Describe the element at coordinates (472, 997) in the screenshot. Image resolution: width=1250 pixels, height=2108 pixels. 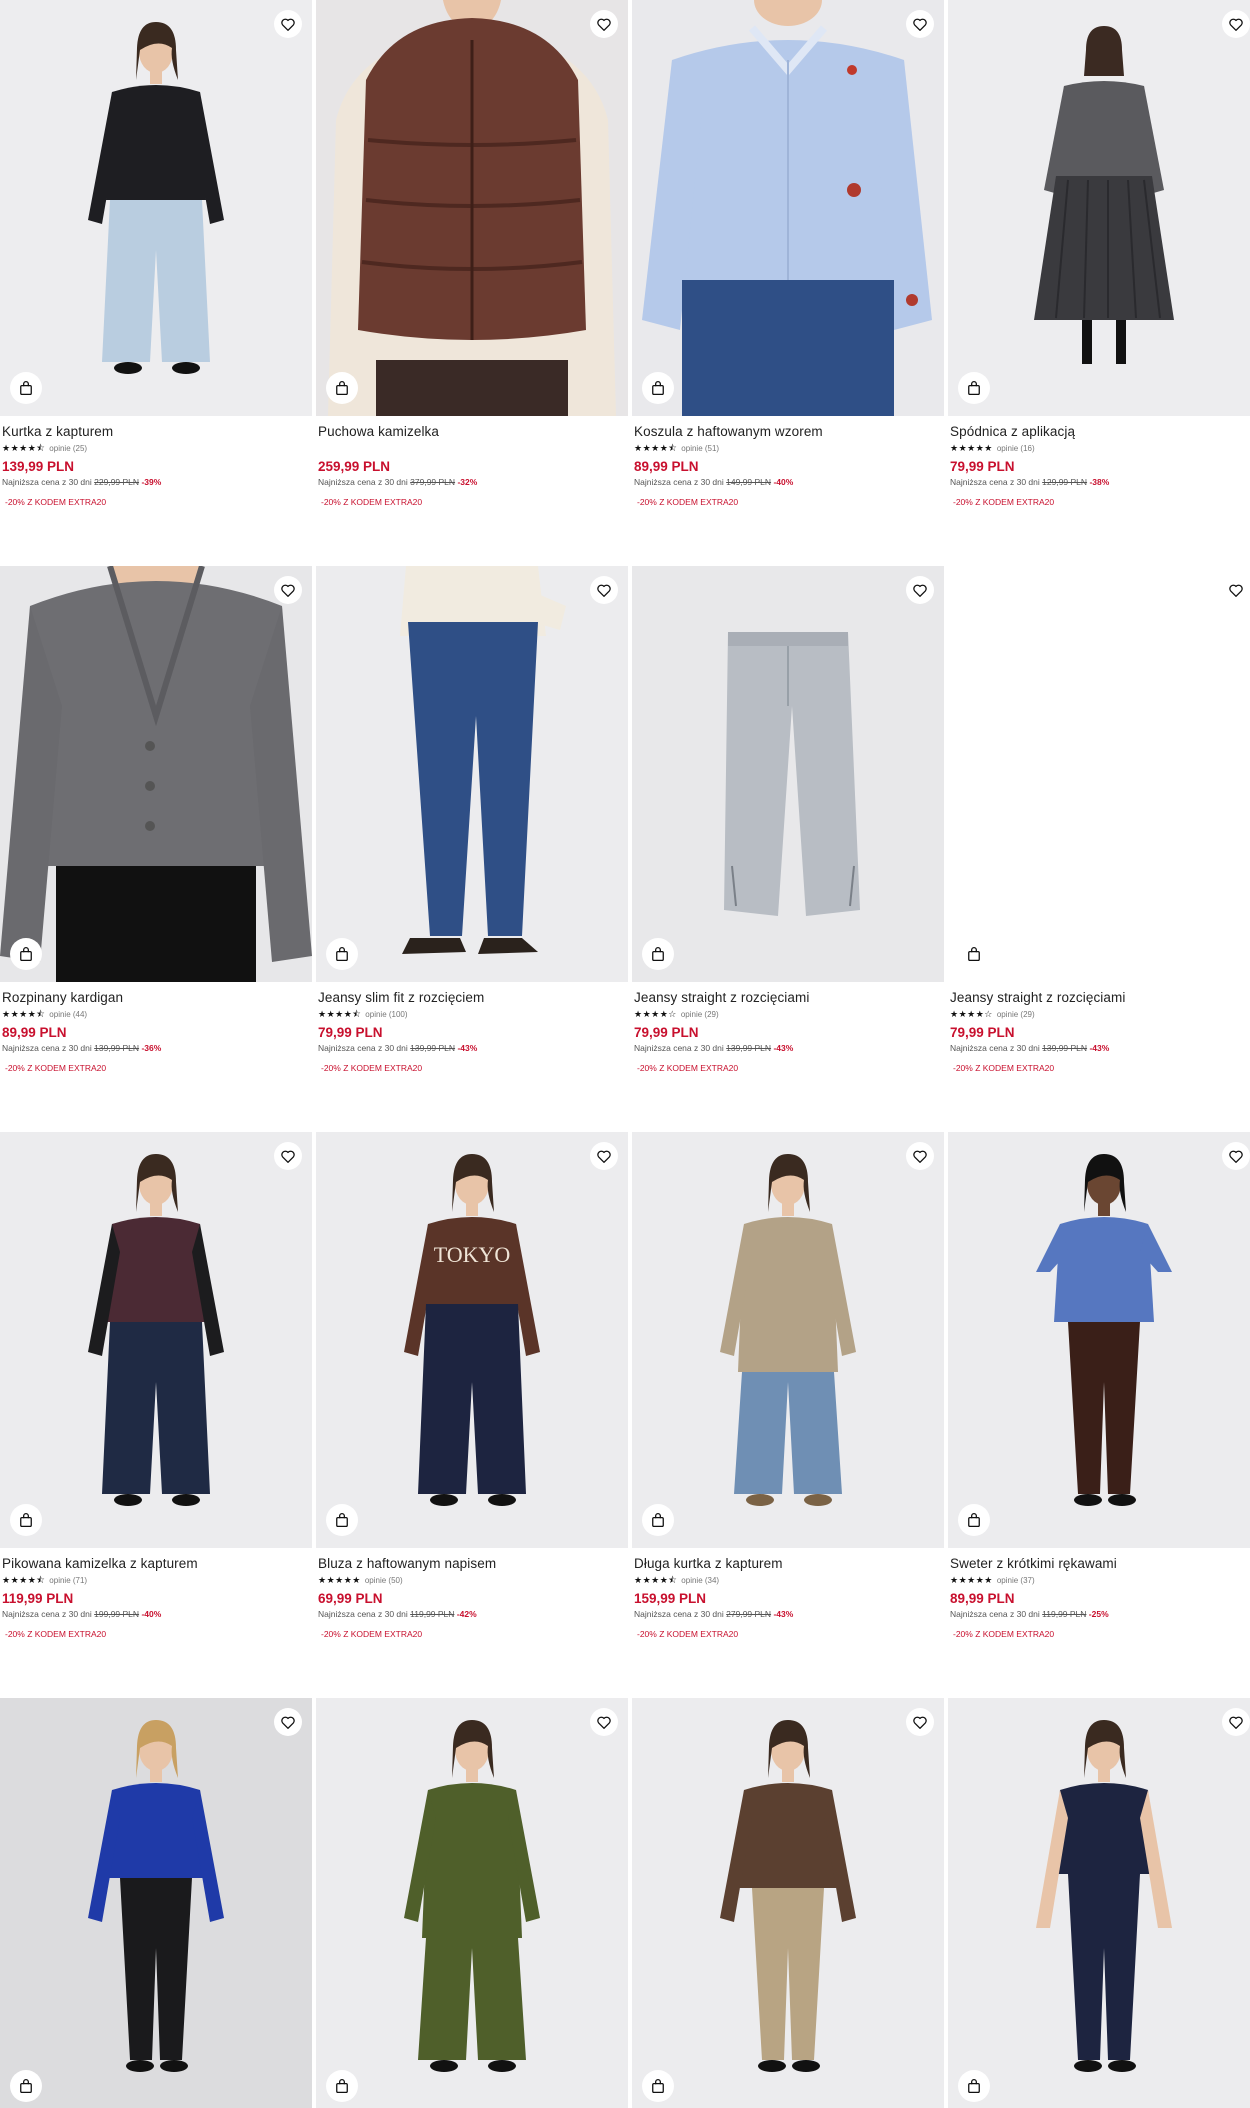
I see `product-name: Jeansy slim fit z rozcięciem` at that location.